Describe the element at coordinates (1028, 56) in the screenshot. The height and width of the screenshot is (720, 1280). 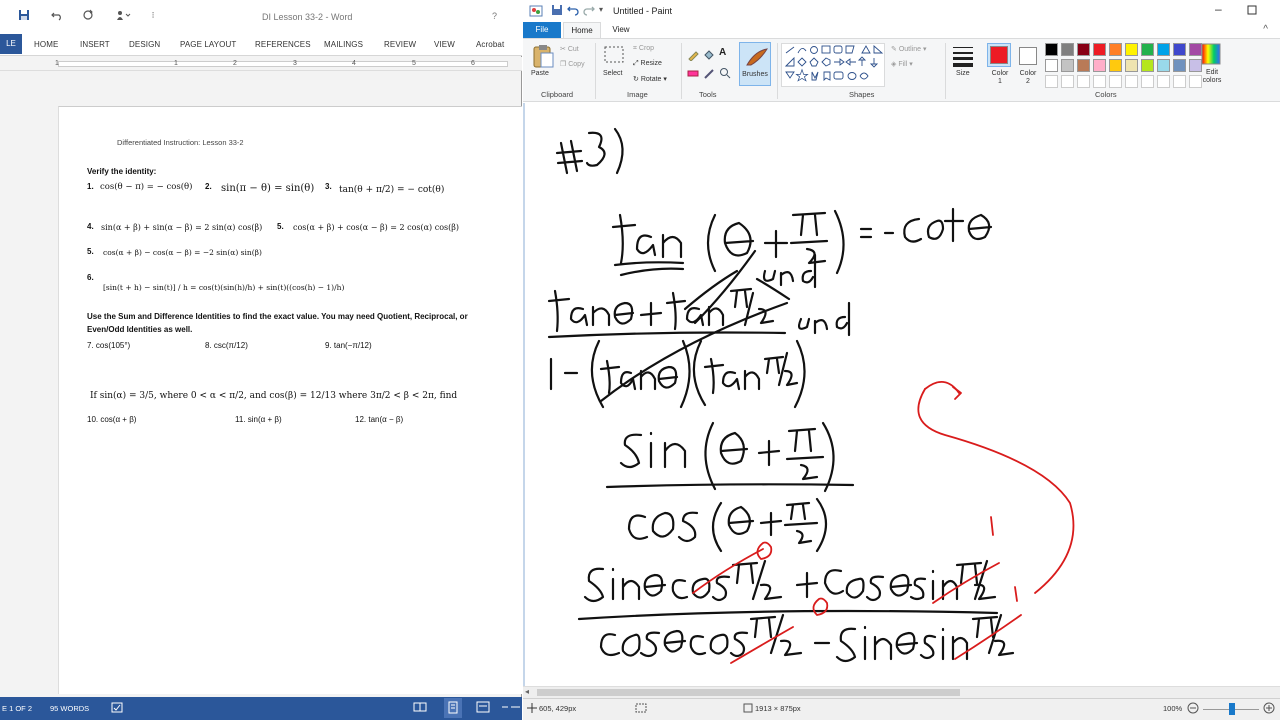
I see `color2-button` at that location.